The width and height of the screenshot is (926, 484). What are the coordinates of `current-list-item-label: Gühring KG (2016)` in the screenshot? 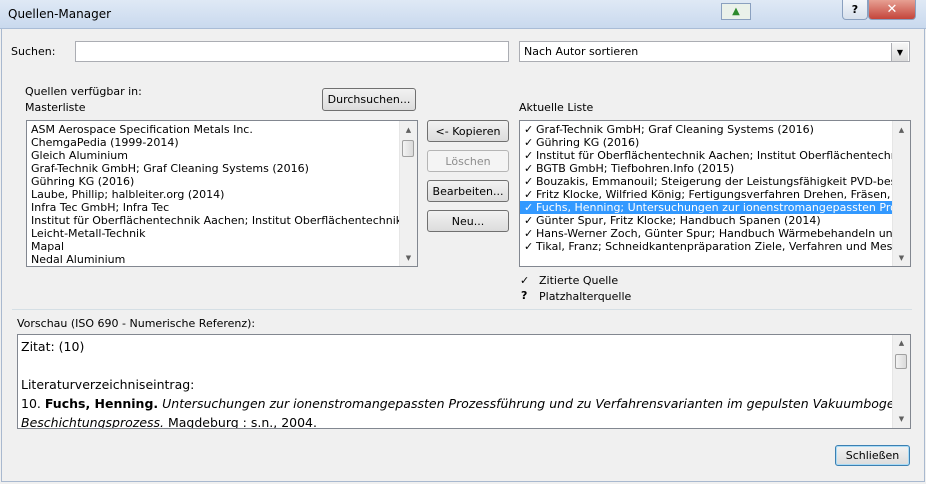 It's located at (588, 142).